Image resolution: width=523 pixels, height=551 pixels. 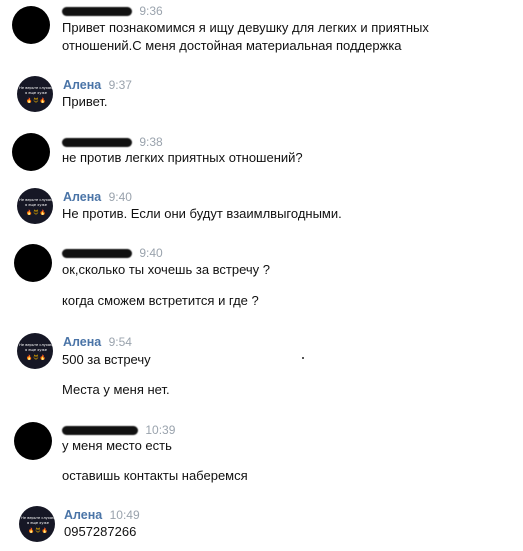 I want to click on message-text: Места у меня нет., so click(x=116, y=389).